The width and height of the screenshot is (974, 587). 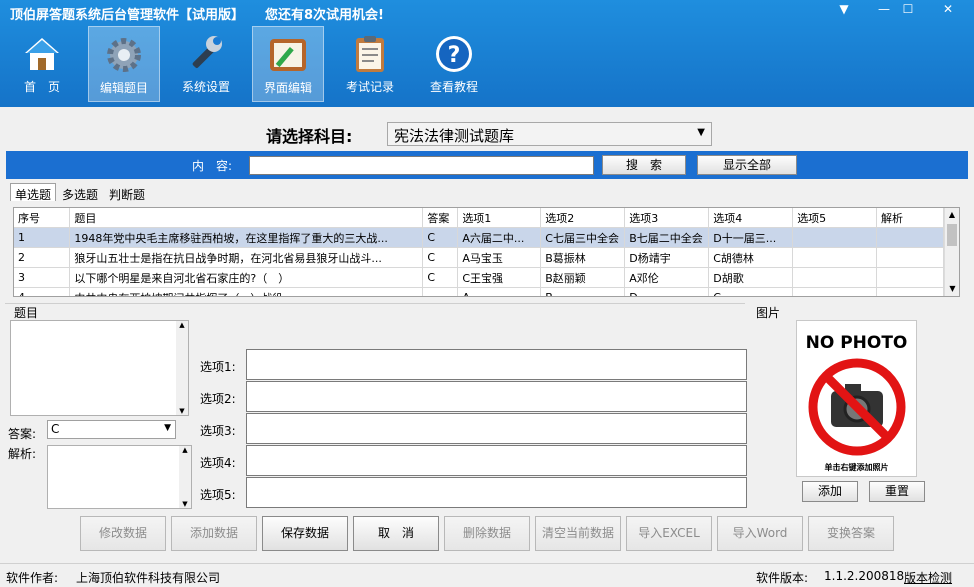 I want to click on gear-icon, so click(x=124, y=55).